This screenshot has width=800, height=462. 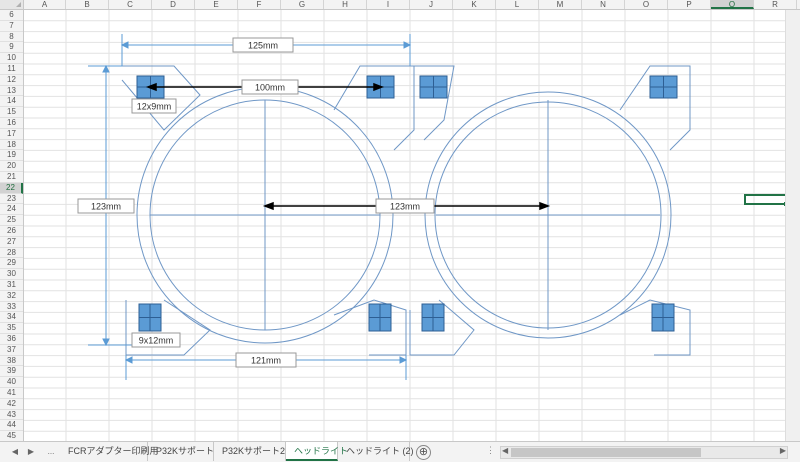 What do you see at coordinates (11, 102) in the screenshot?
I see `row-header-14: 14` at bounding box center [11, 102].